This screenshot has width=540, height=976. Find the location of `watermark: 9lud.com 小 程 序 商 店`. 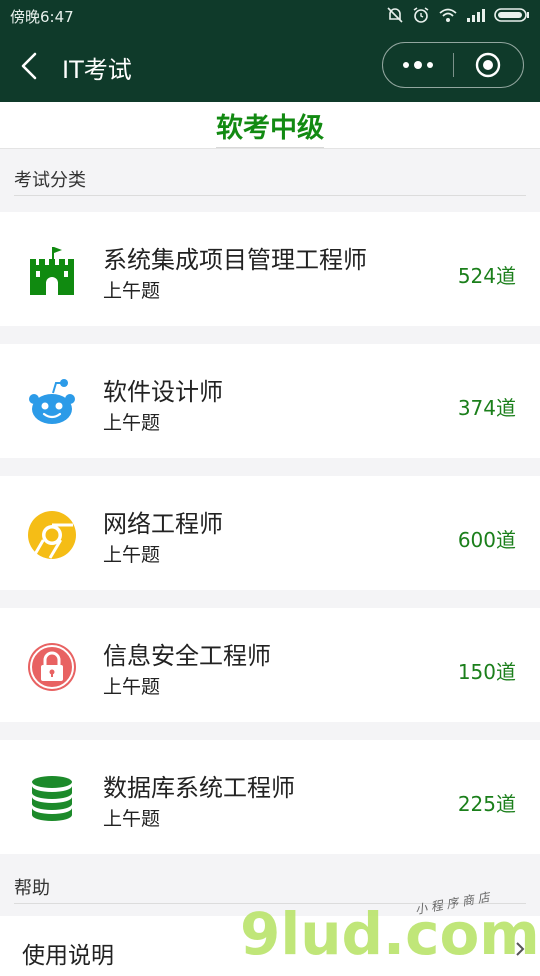

watermark: 9lud.com 小 程 序 商 店 is located at coordinates (390, 928).